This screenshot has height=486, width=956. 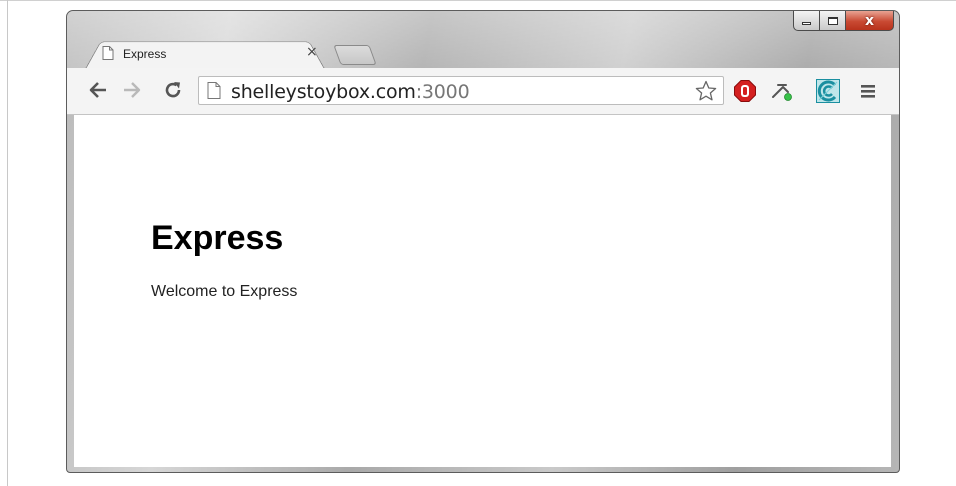 I want to click on green-extension-icon, so click(x=828, y=91).